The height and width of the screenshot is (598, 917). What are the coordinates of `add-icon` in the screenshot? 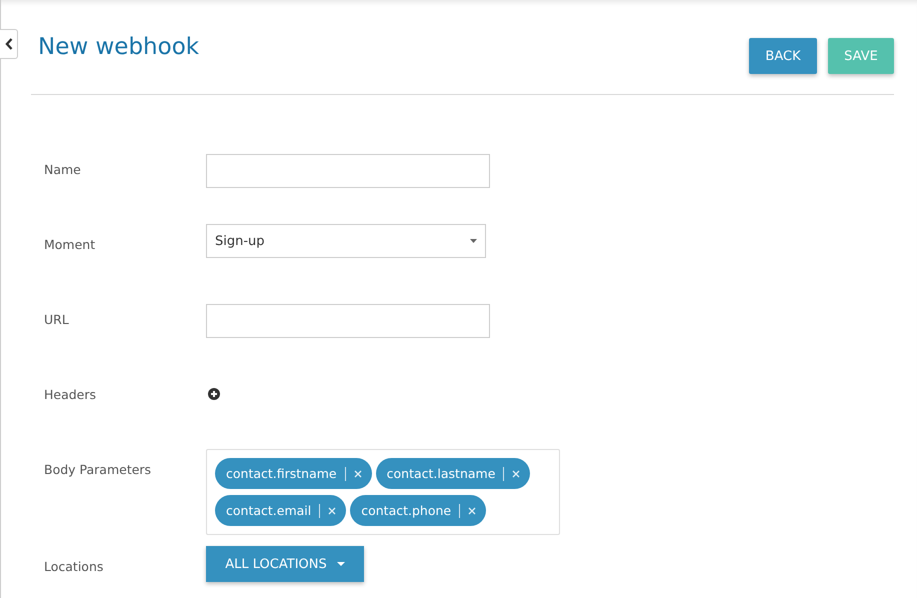 It's located at (214, 394).